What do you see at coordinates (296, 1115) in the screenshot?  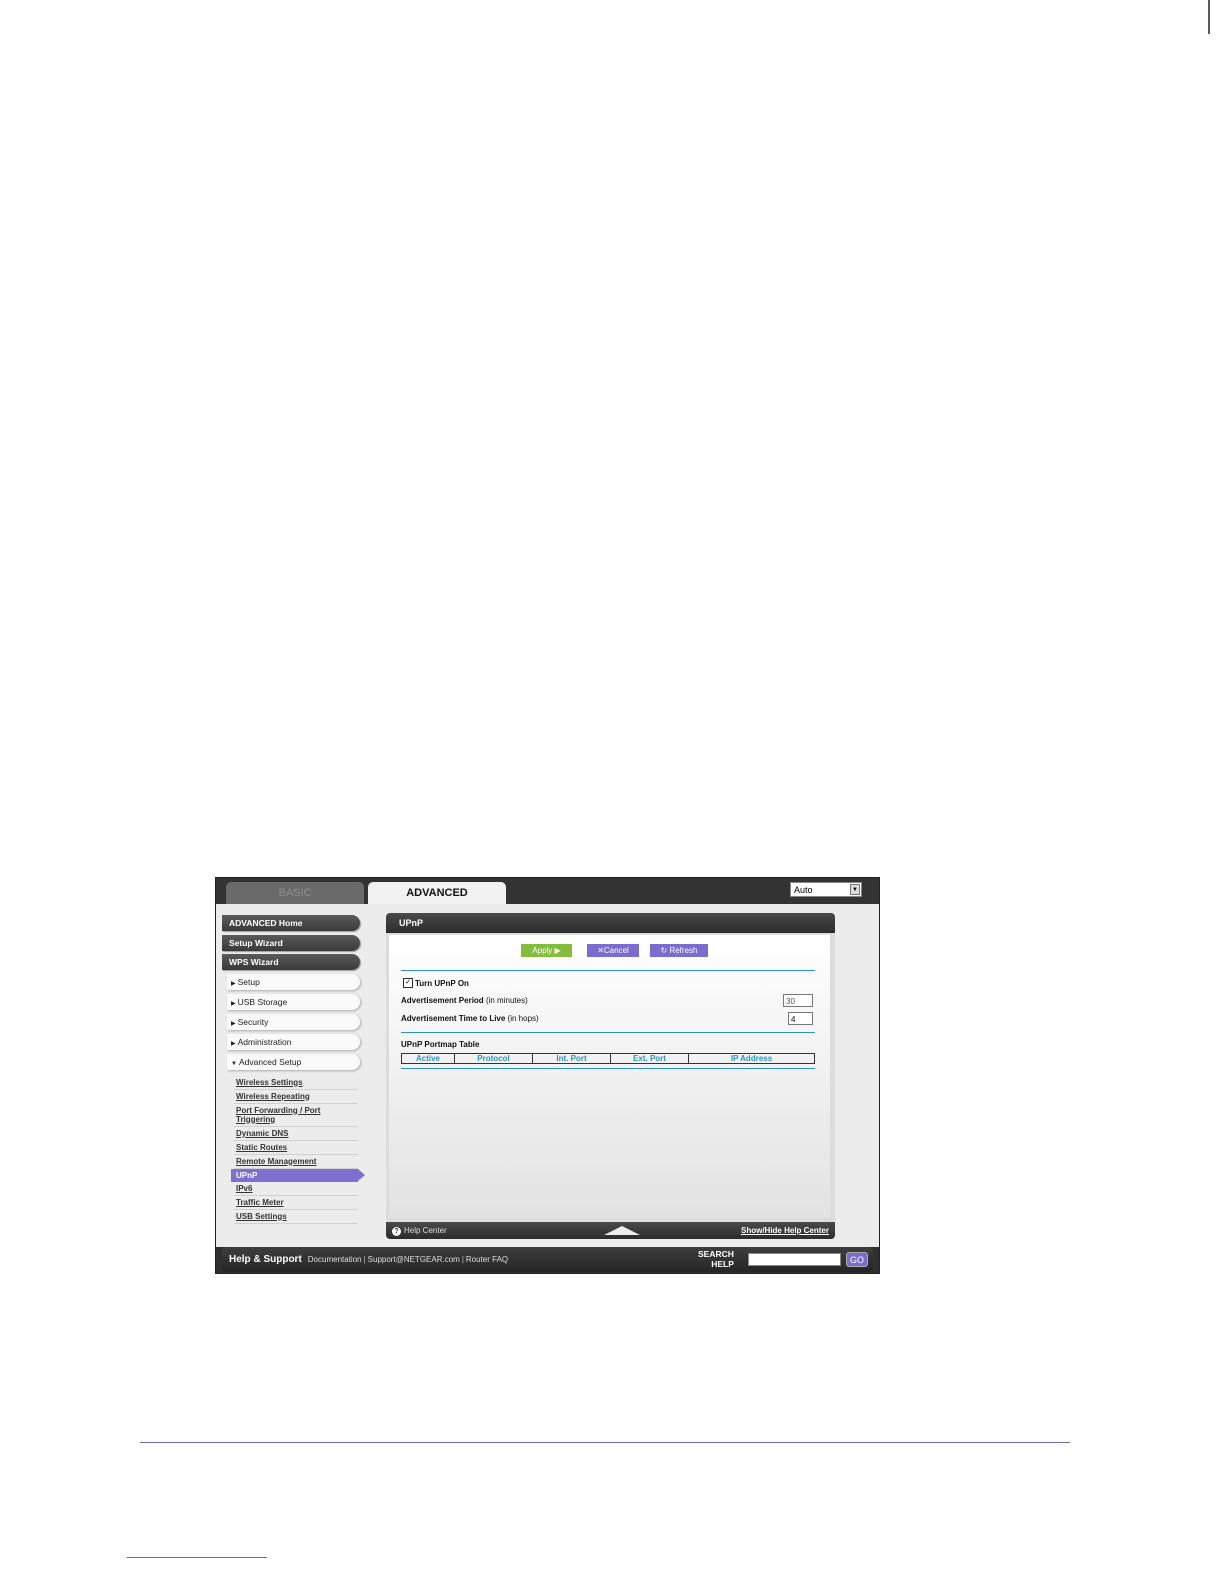 I see `submenu-port-forwarding: Port Forwarding / Port Triggering` at bounding box center [296, 1115].